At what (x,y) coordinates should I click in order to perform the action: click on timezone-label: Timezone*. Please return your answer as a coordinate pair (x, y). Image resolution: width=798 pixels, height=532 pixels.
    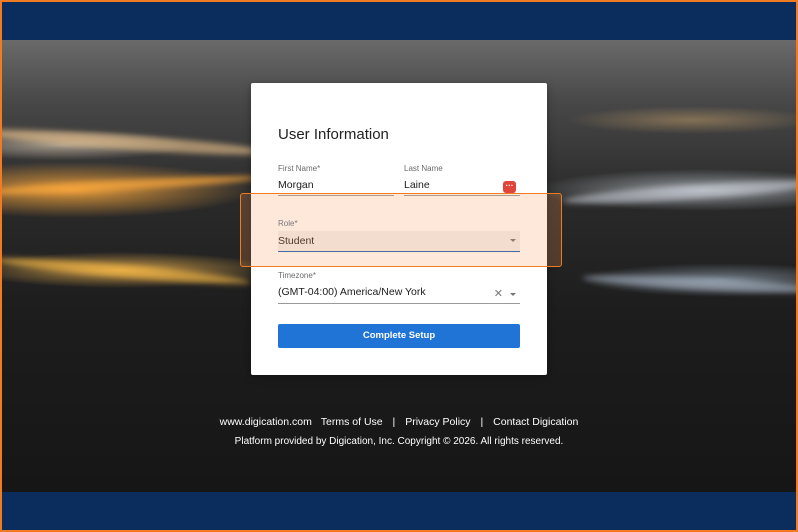
    Looking at the image, I should click on (297, 275).